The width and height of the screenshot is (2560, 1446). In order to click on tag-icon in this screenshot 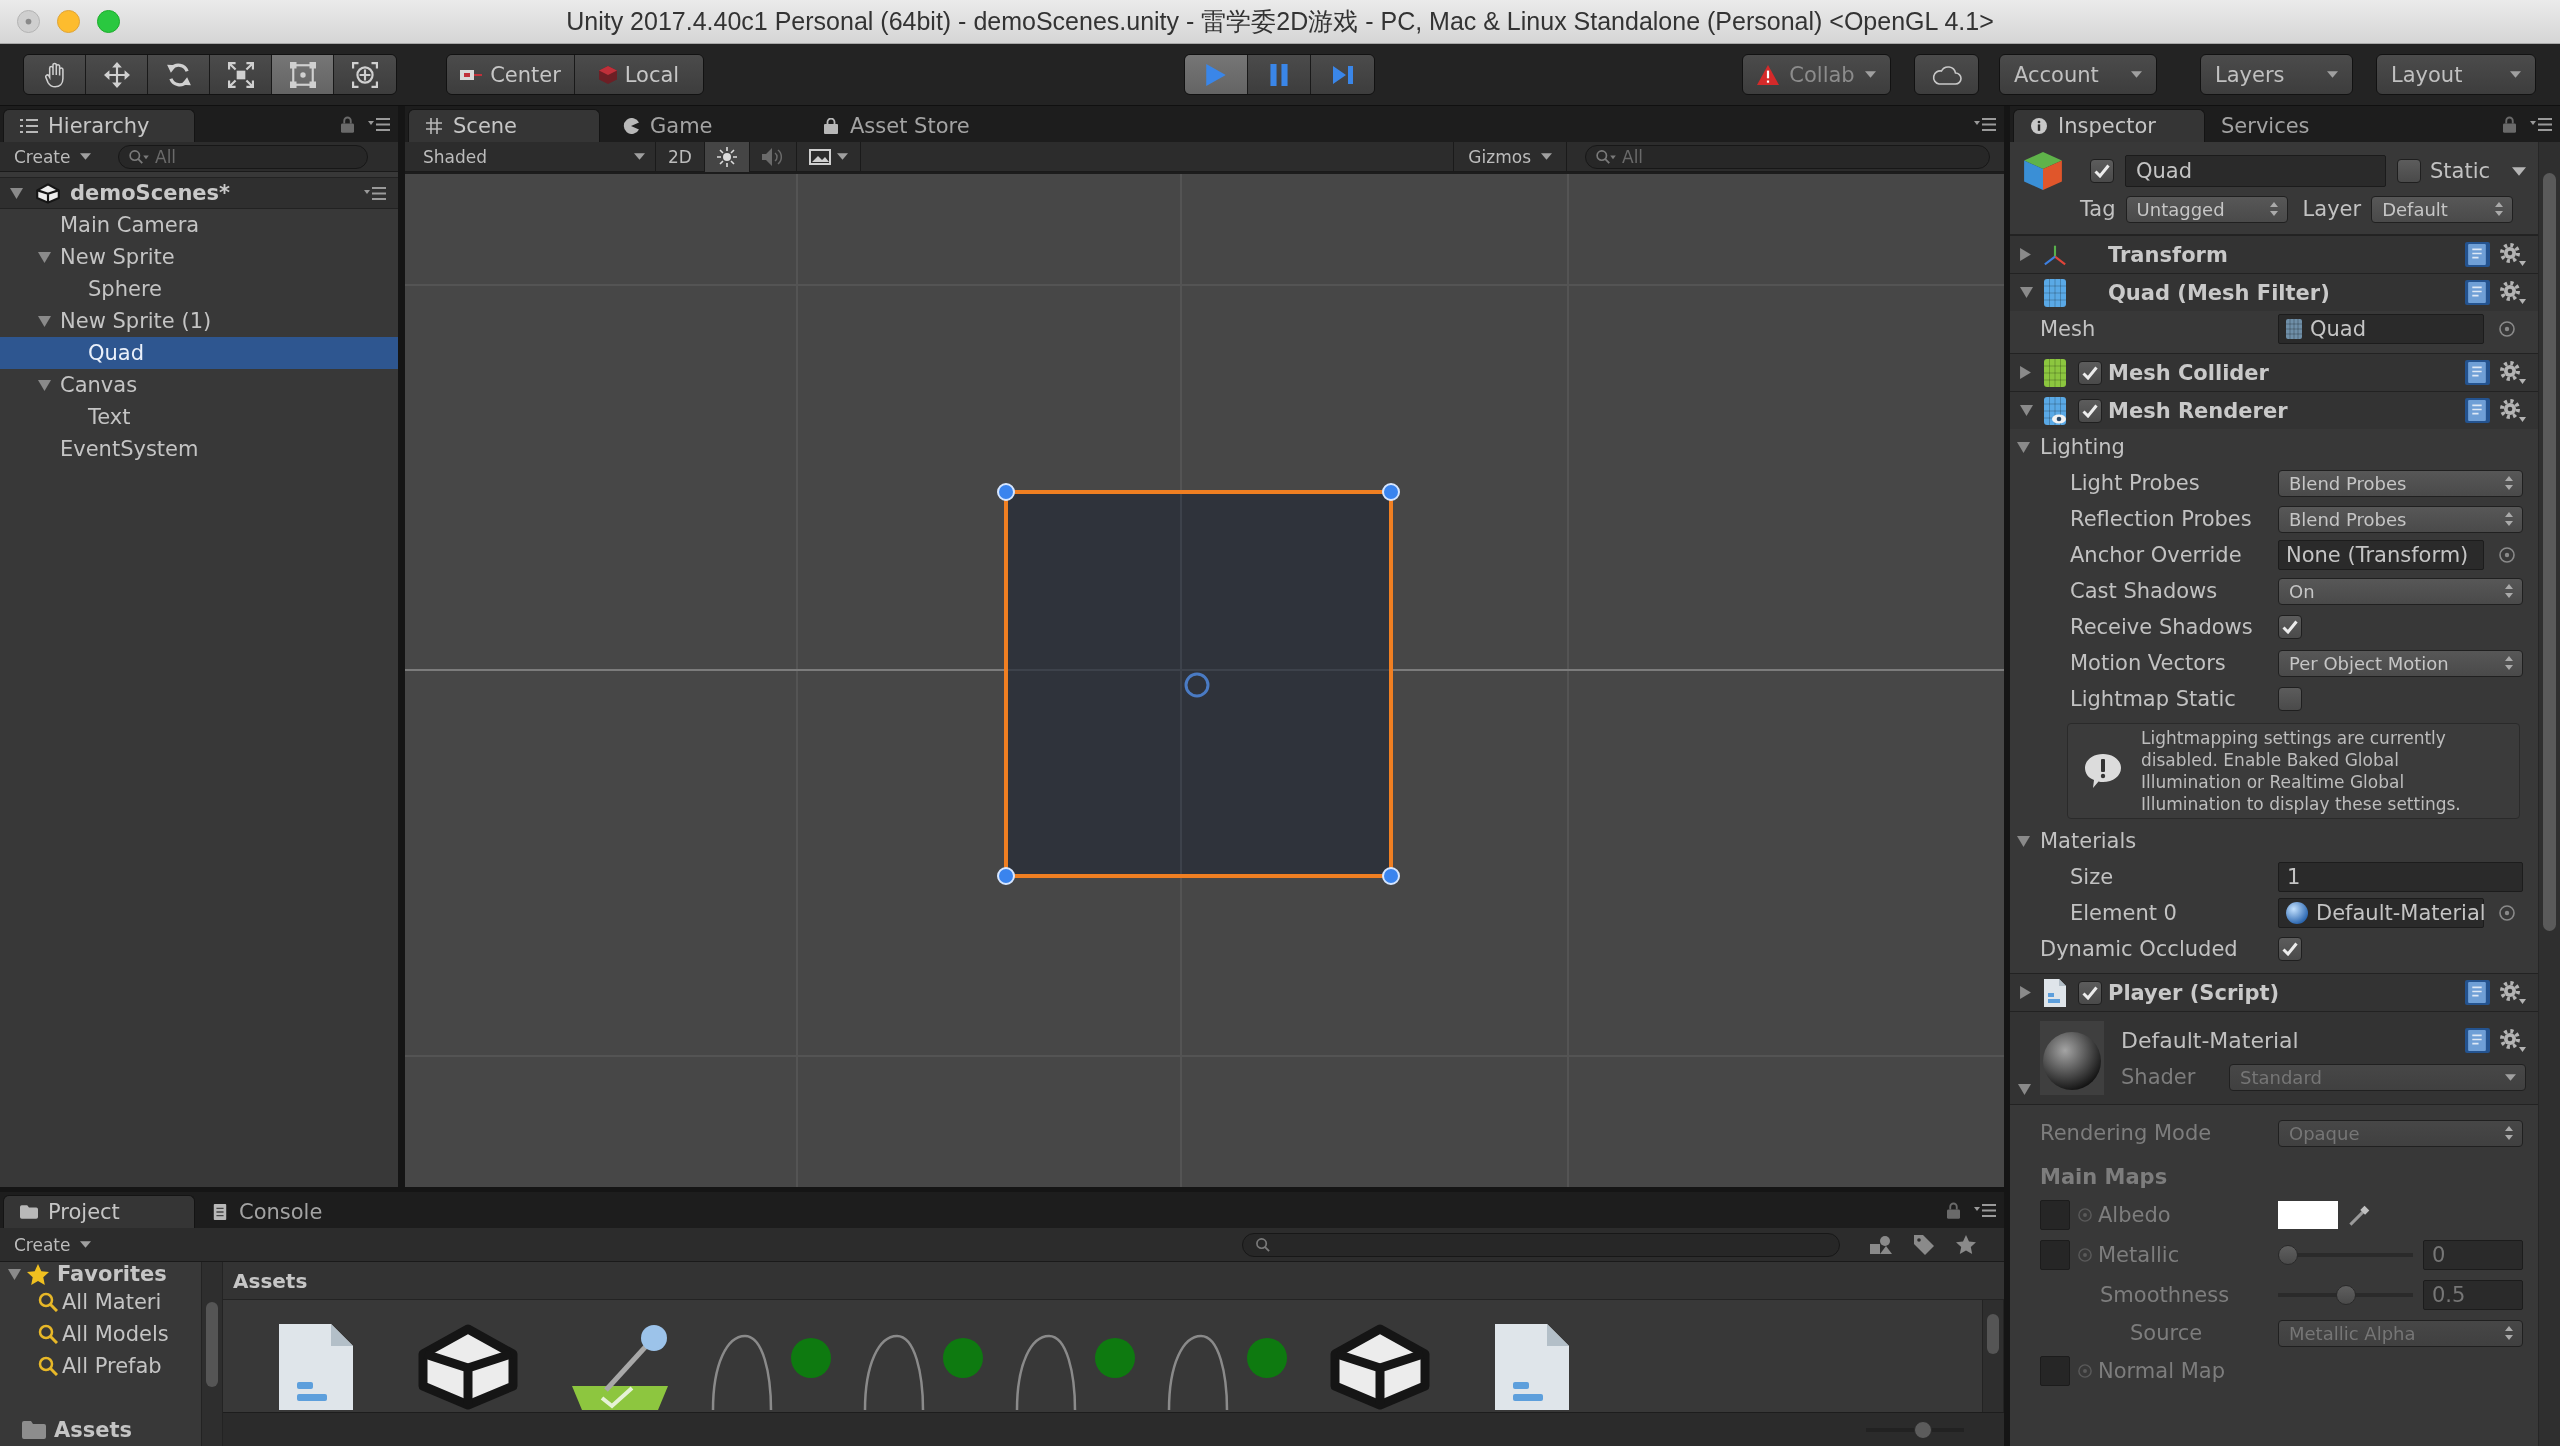, I will do `click(1924, 1244)`.